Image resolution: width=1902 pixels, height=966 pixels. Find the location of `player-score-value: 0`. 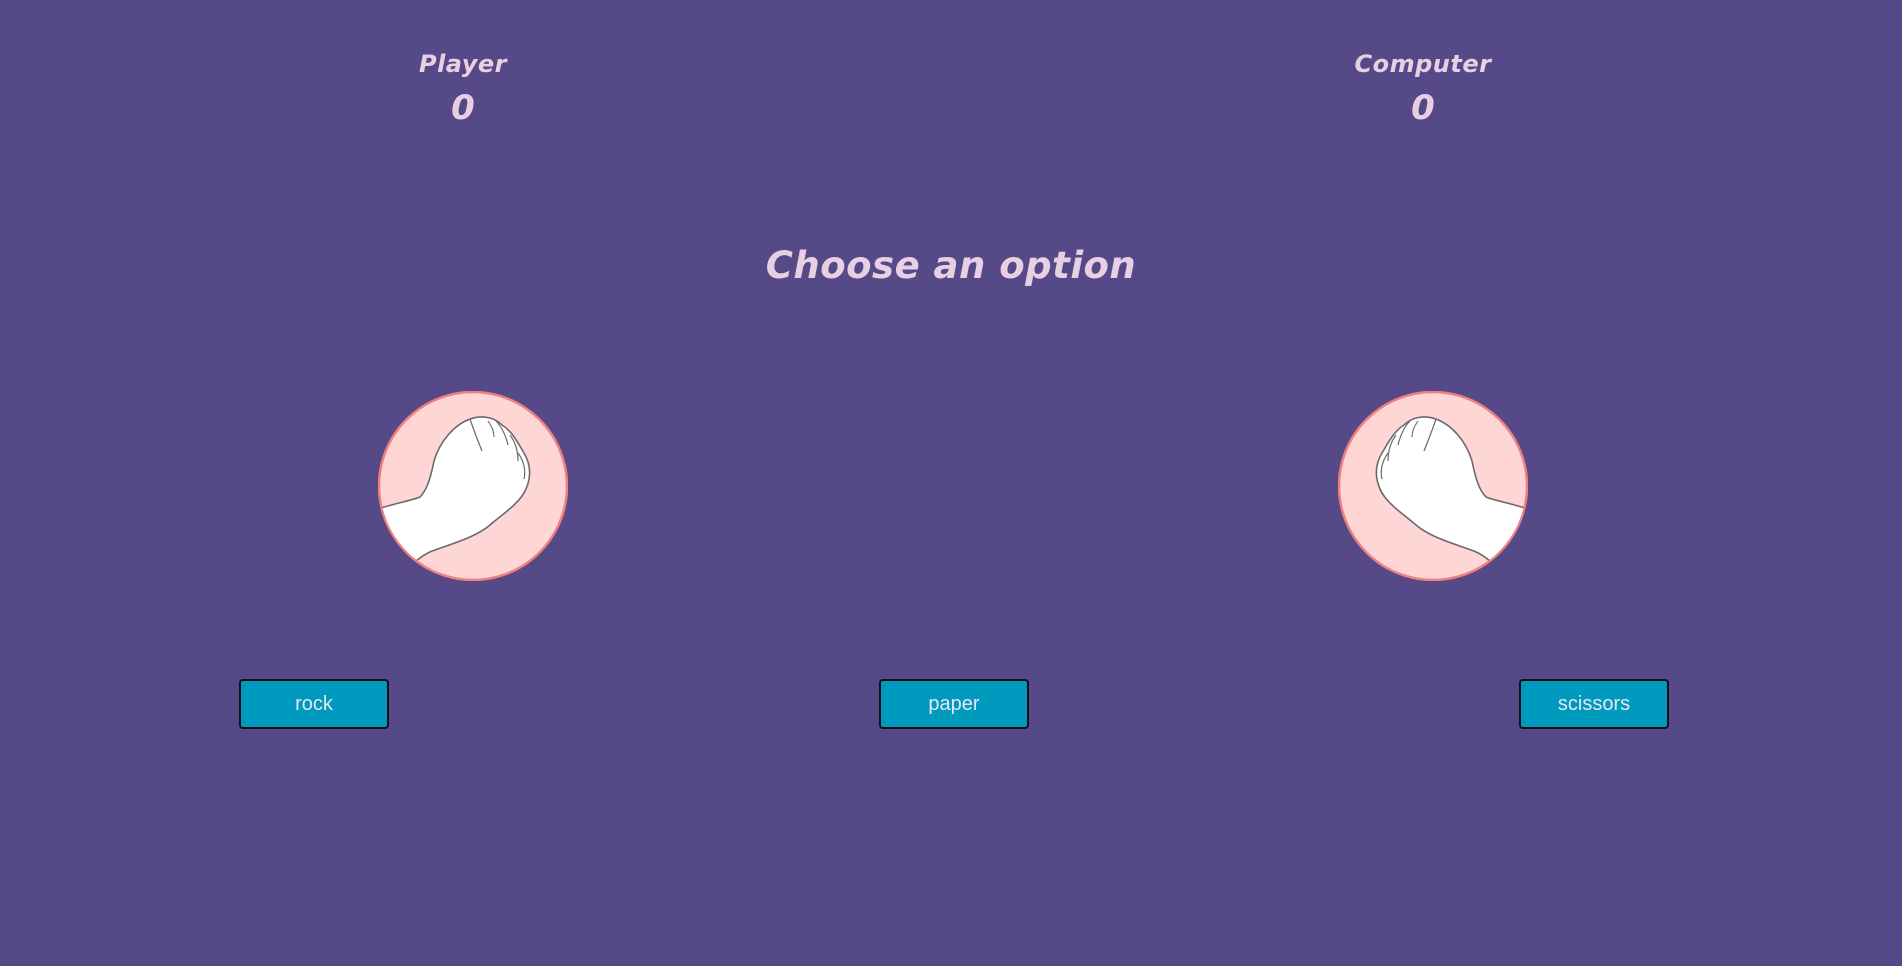

player-score-value: 0 is located at coordinates (463, 108).